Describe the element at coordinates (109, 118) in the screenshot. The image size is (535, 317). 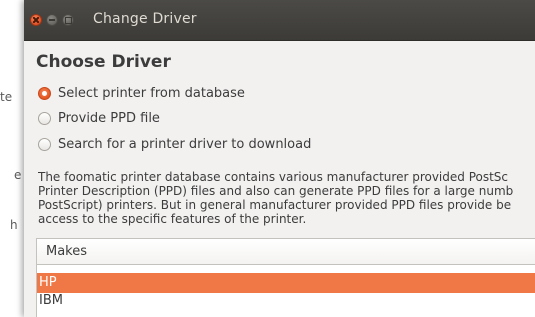
I see `option-label: Provide PPD file` at that location.